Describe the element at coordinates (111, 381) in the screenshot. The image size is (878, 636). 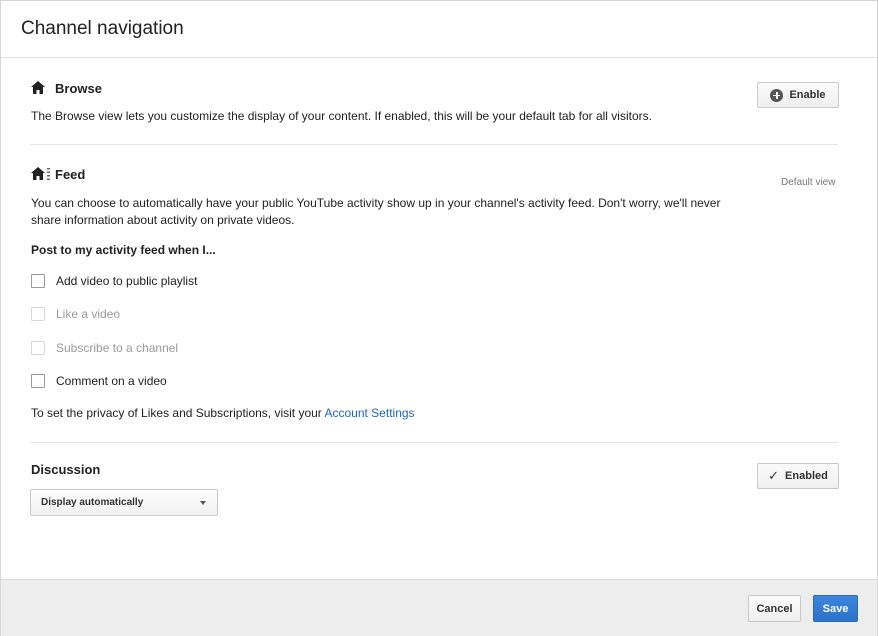
I see `checkbox-label: Comment on a video` at that location.